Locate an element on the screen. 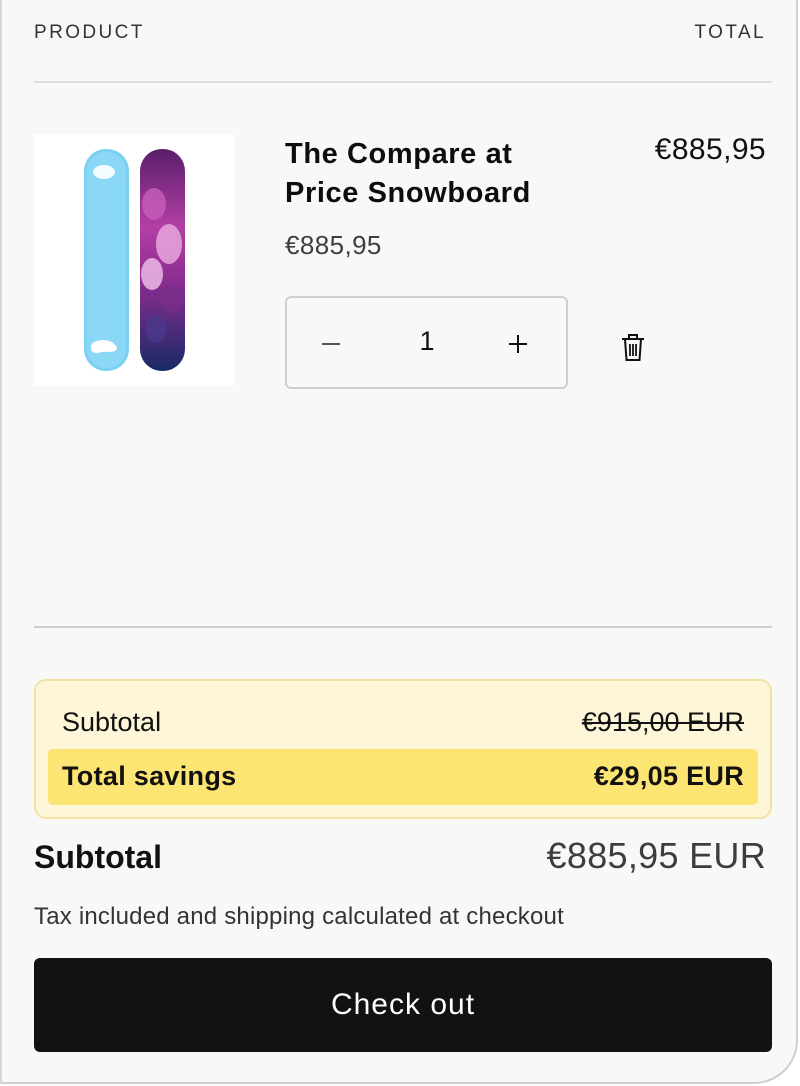 This screenshot has width=800, height=1086. plus-icon is located at coordinates (518, 344).